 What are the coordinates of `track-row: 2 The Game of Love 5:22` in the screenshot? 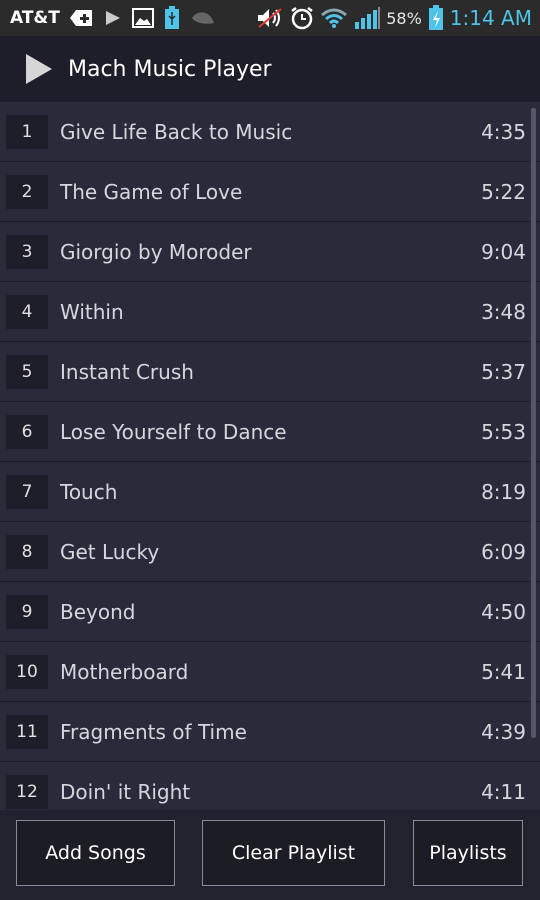 It's located at (270, 192).